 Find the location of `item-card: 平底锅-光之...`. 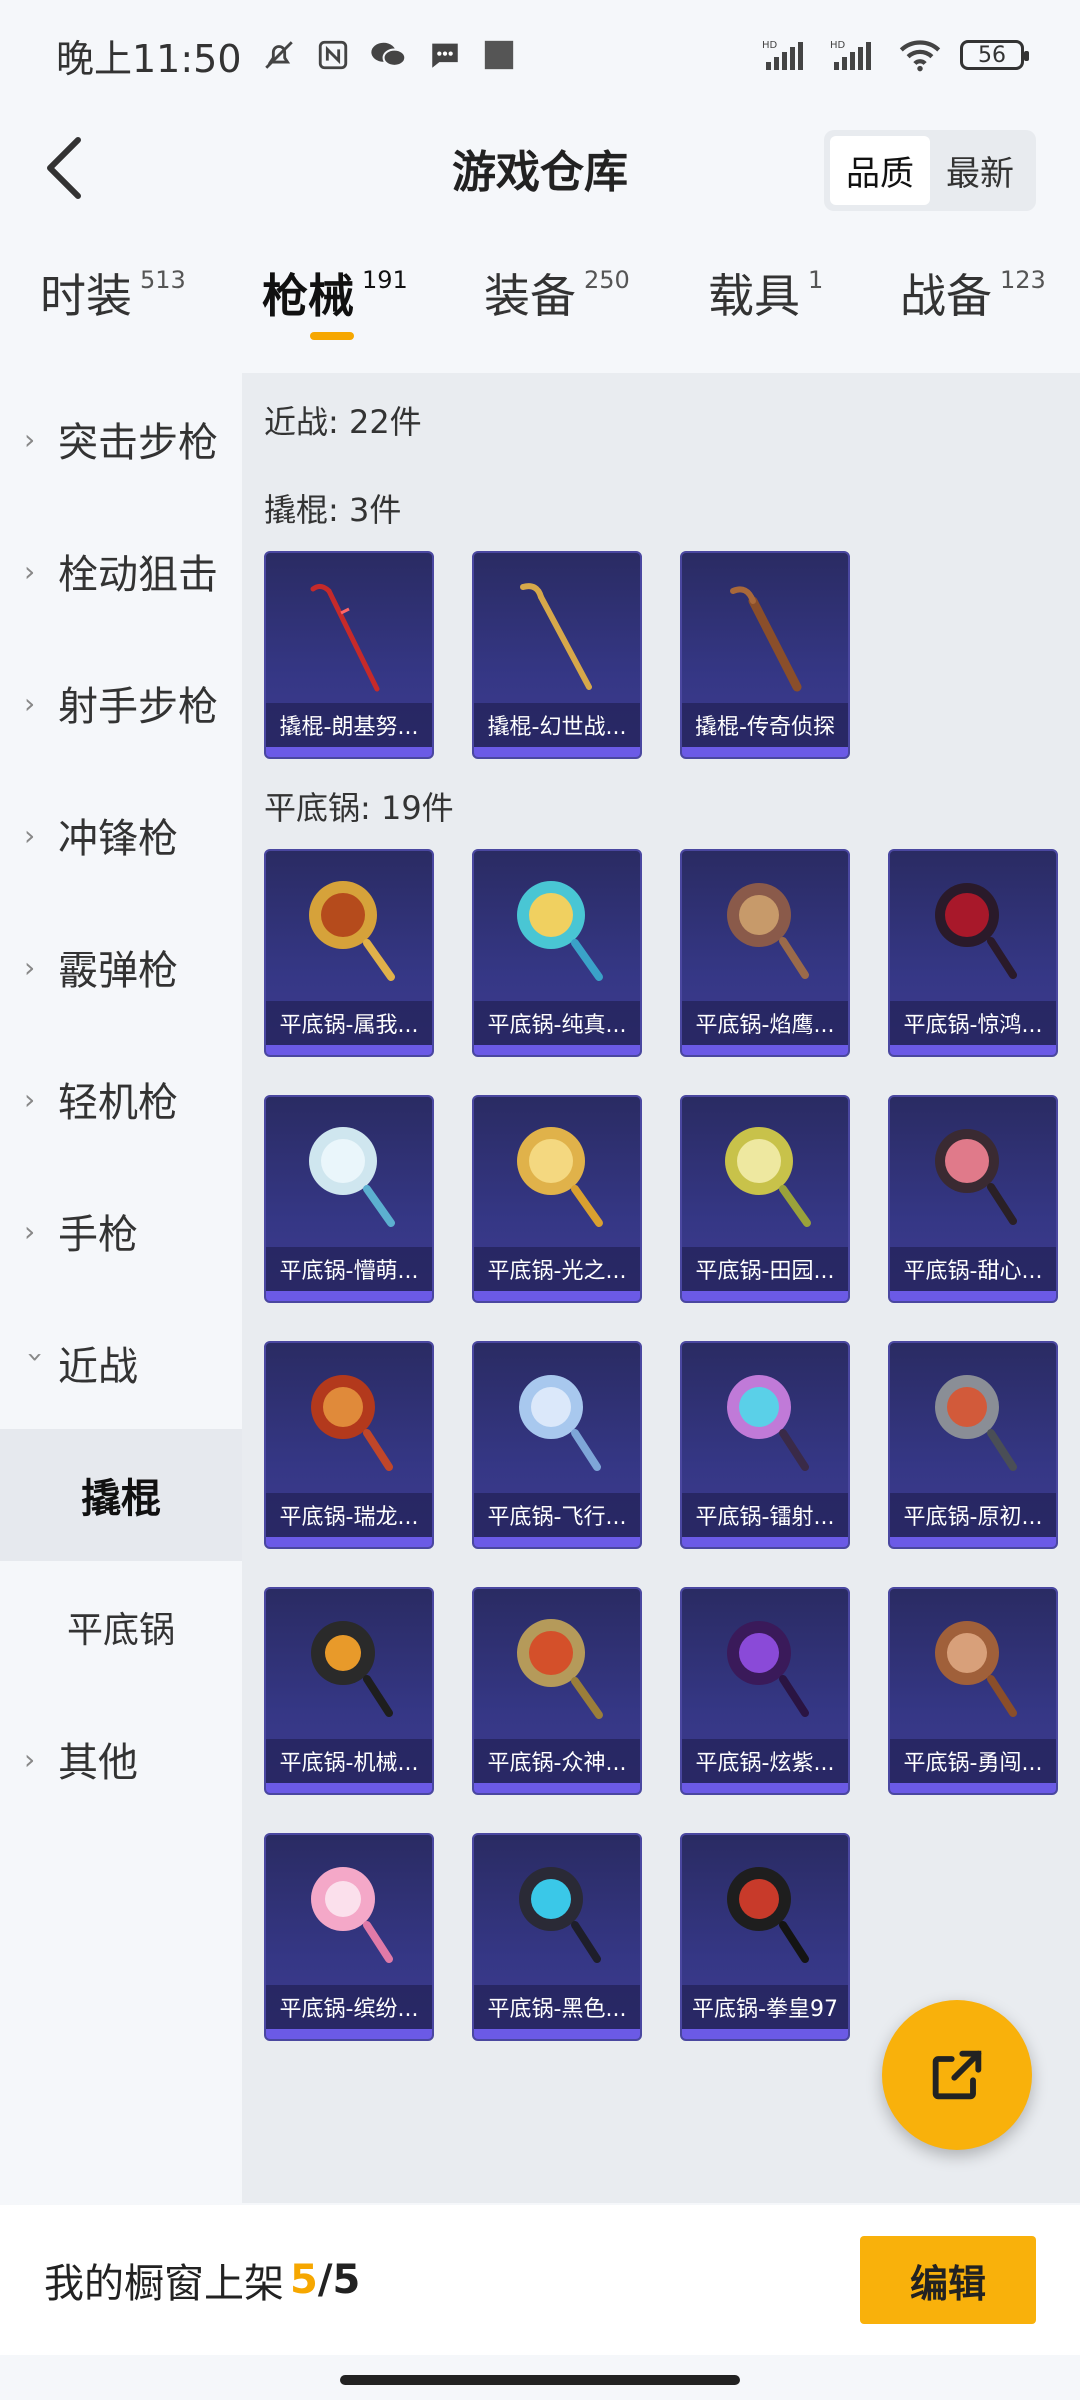

item-card: 平底锅-光之... is located at coordinates (557, 1199).